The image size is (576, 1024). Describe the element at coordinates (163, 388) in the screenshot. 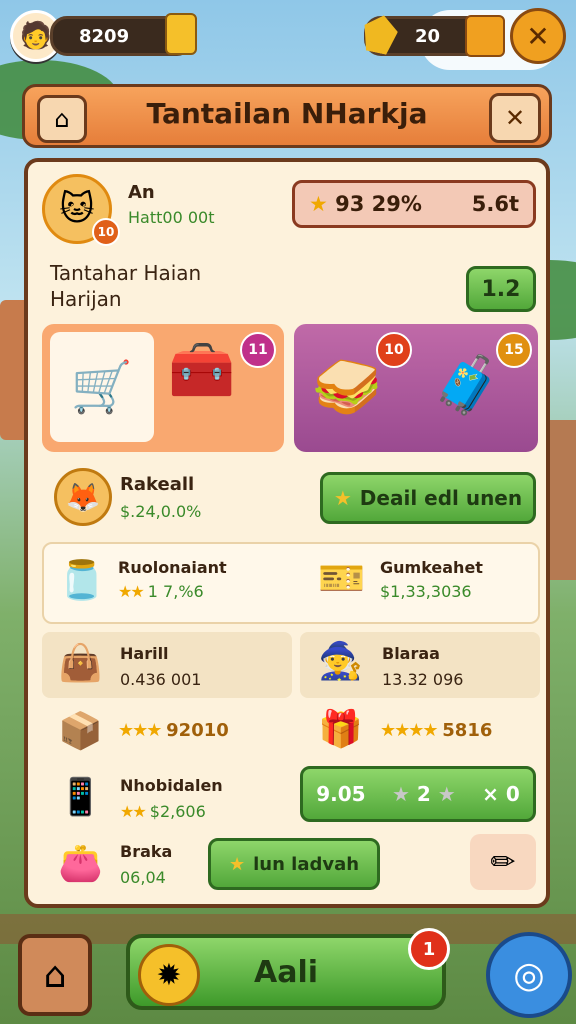

I see `reward-card-wagon: 🛒 🧰 11` at that location.